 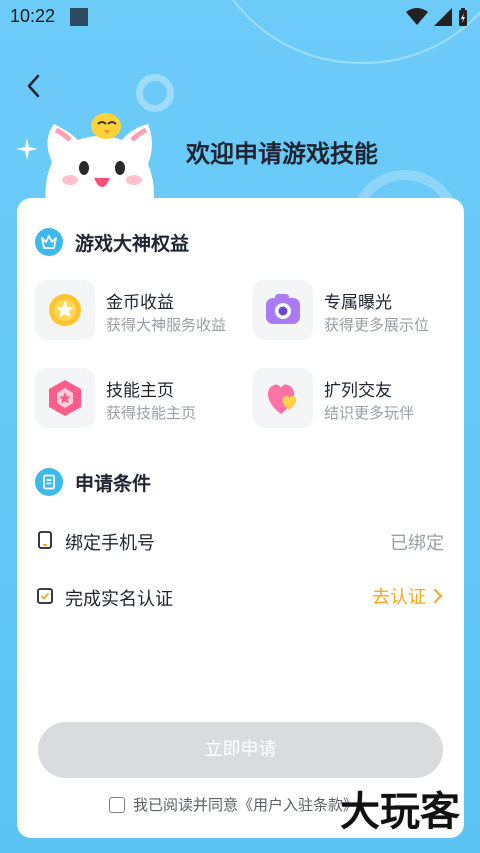 I want to click on benefit-item: 扩列交友 结识更多玩伴, so click(x=353, y=398).